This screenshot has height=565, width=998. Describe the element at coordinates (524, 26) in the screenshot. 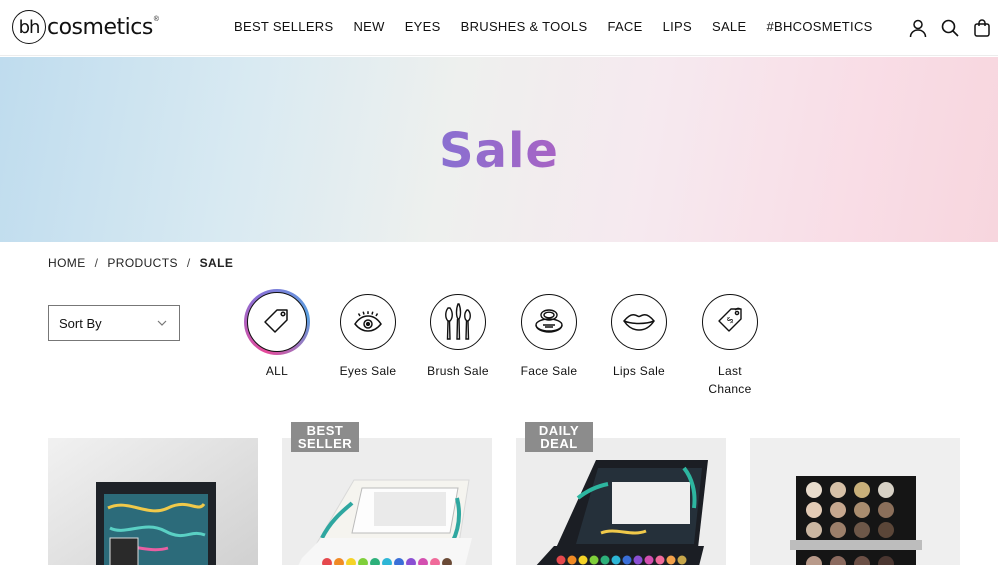

I see `nav-brushes-tools: BRUSHES & TOOLS` at that location.